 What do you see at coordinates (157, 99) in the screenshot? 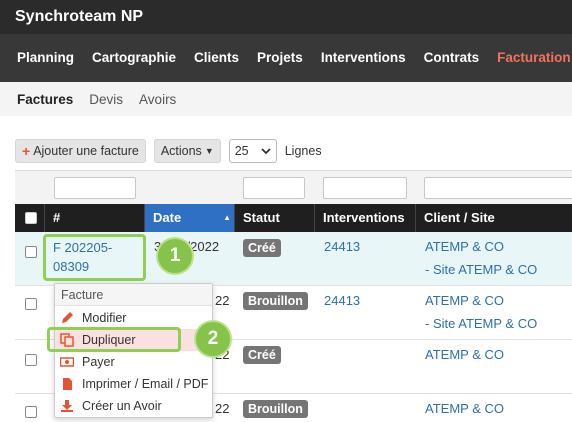
I see `subnav-avoirs: Avoirs` at bounding box center [157, 99].